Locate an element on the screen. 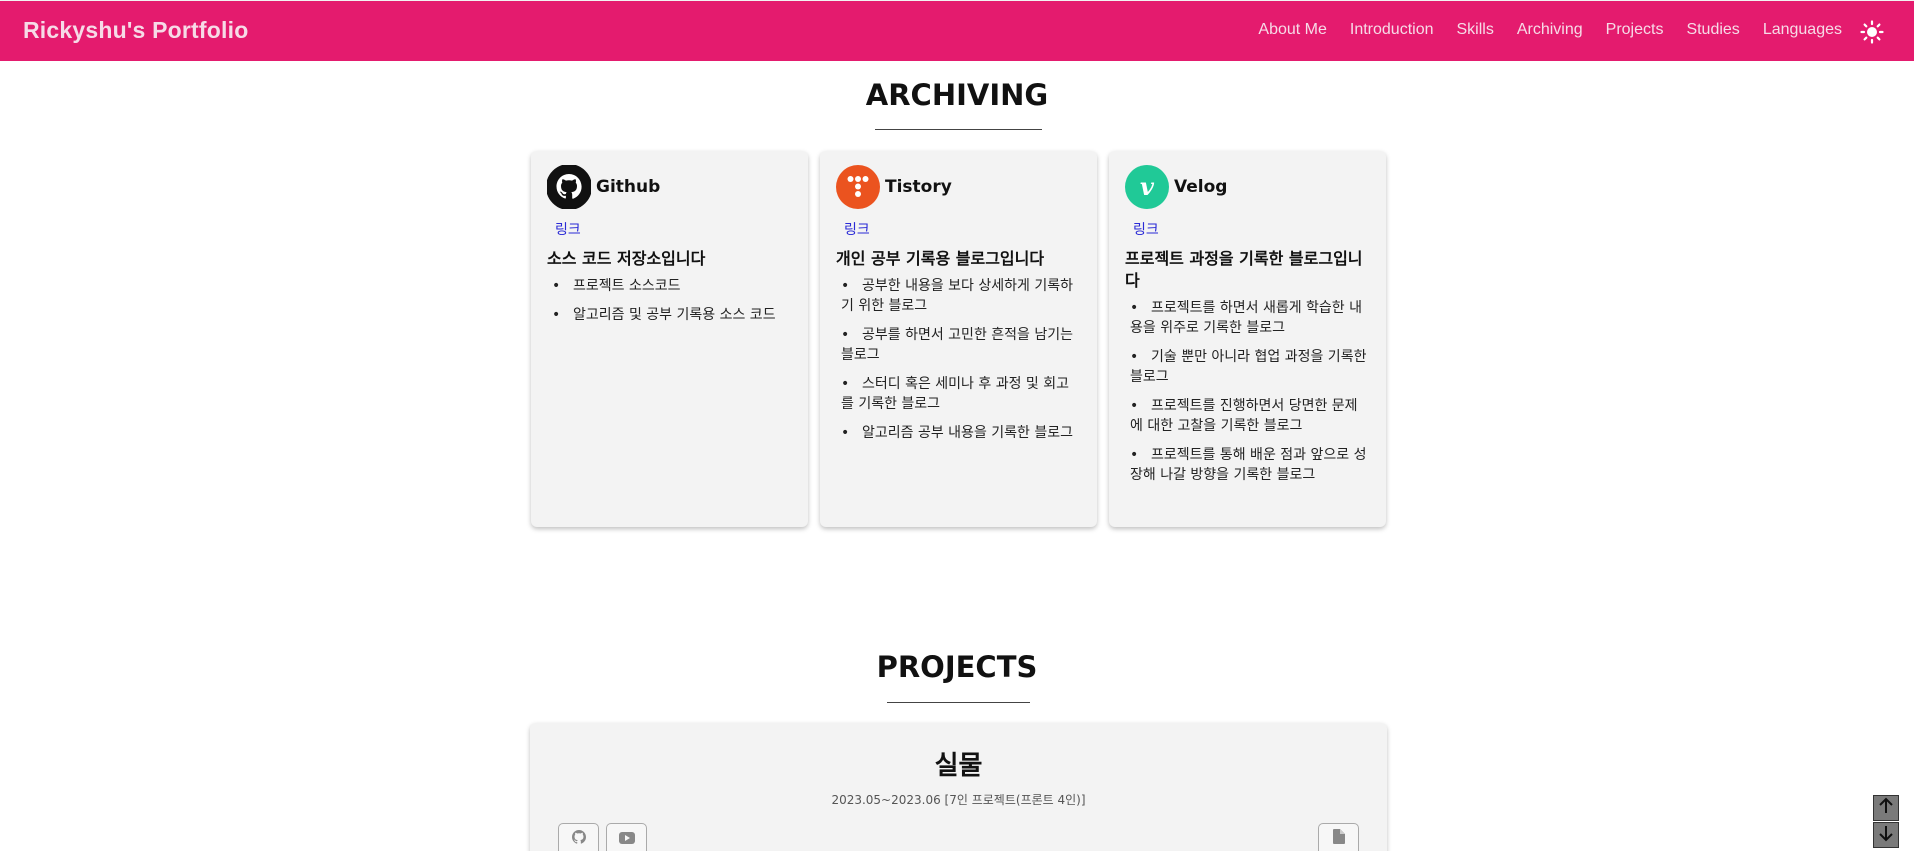 The height and width of the screenshot is (851, 1914). card-description: 소스 코드 저장소입니다 is located at coordinates (626, 258).